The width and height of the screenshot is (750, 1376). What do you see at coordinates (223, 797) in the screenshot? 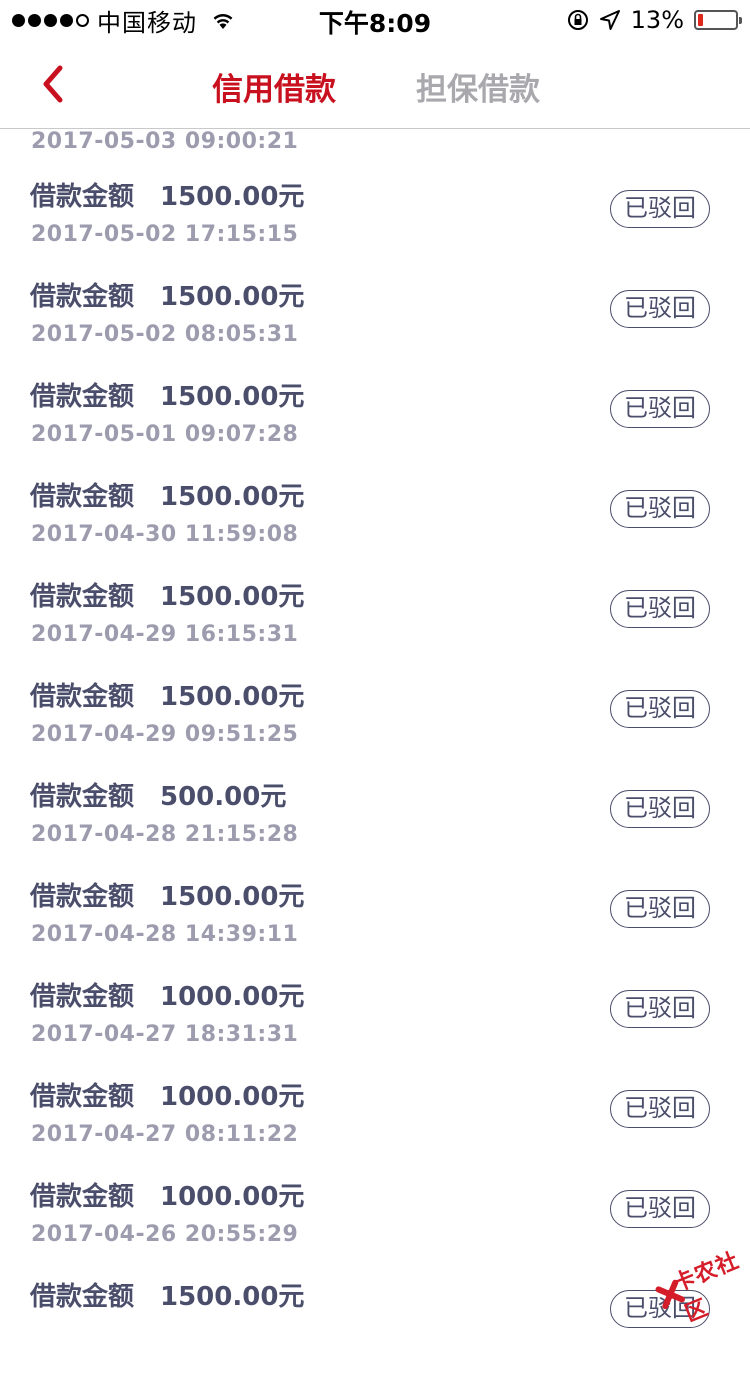
I see `loan-amount-value: 500.00元` at bounding box center [223, 797].